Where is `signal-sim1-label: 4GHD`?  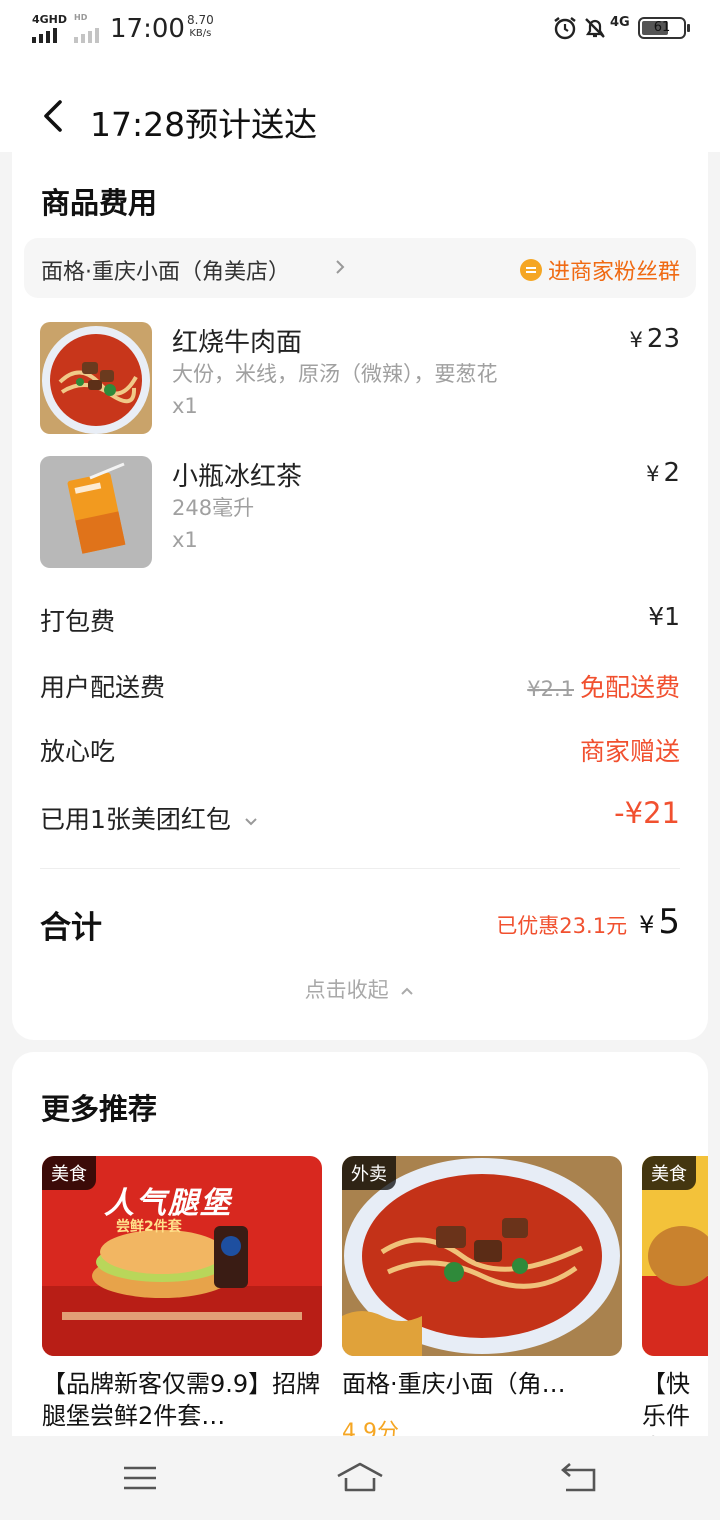
signal-sim1-label: 4GHD is located at coordinates (50, 19).